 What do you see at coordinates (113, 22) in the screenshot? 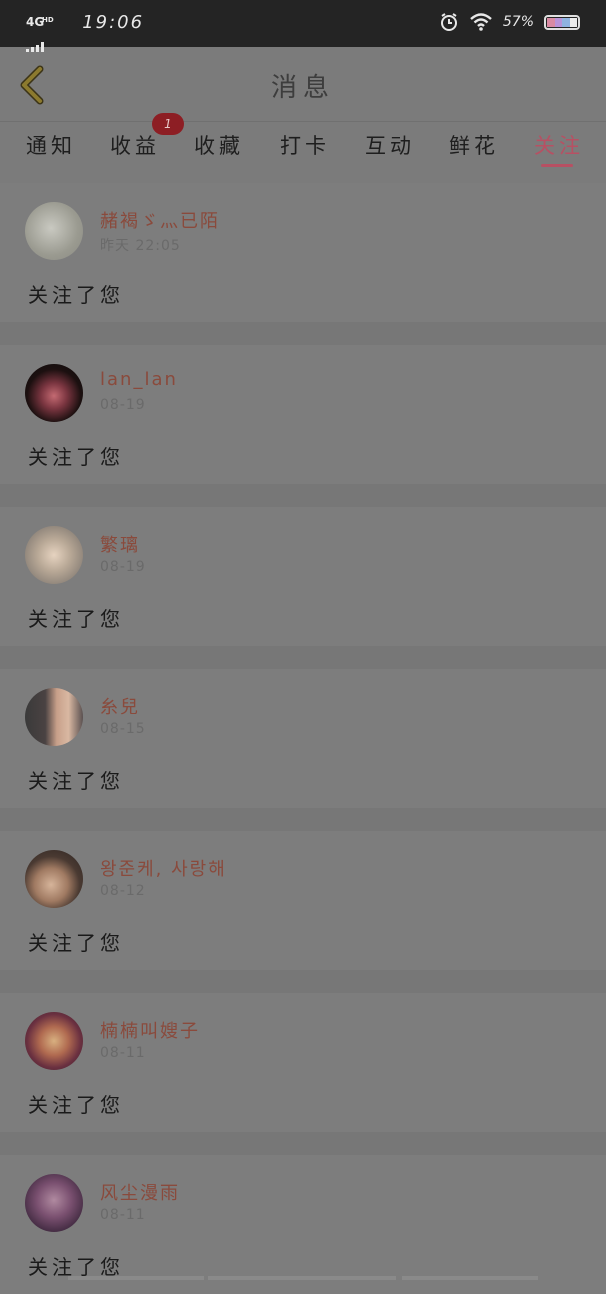
I see `clock: 19:06` at bounding box center [113, 22].